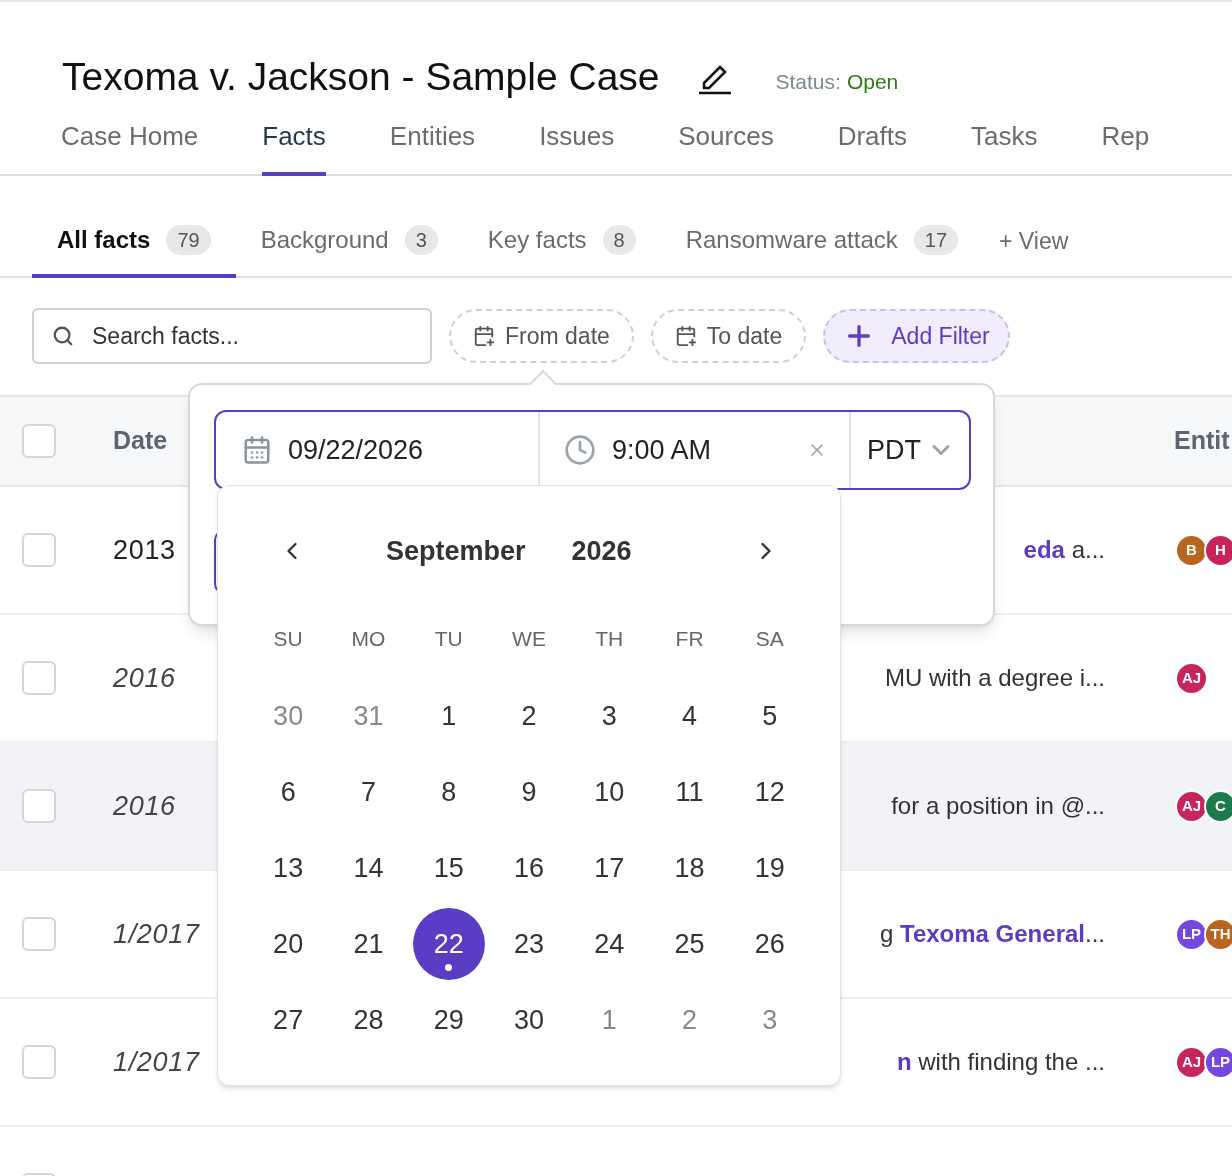  What do you see at coordinates (1202, 441) in the screenshot?
I see `column-header: Entit` at bounding box center [1202, 441].